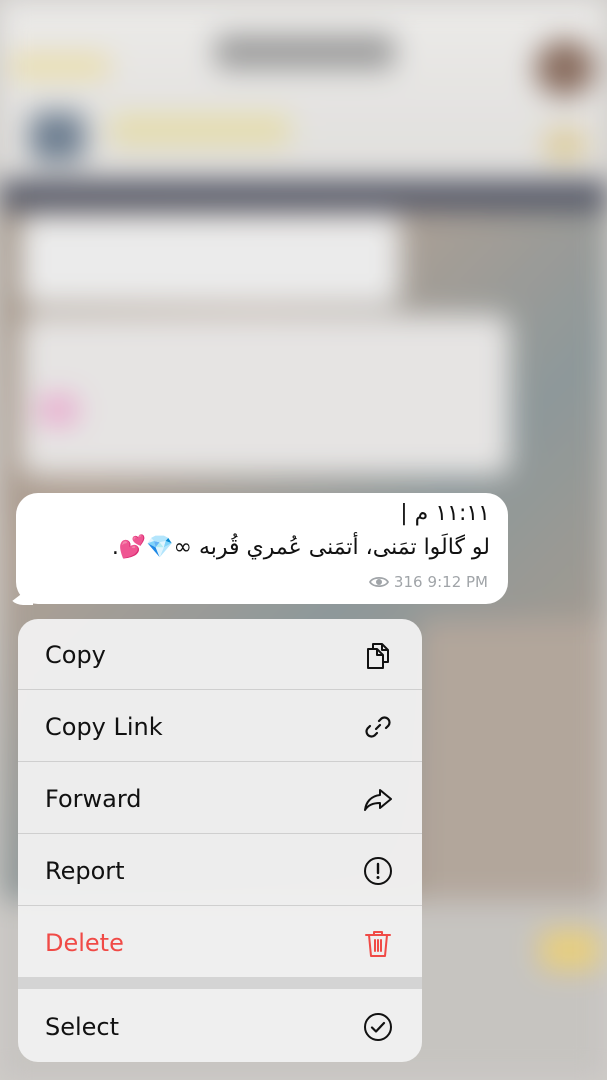  What do you see at coordinates (378, 799) in the screenshot?
I see `forward-icon` at bounding box center [378, 799].